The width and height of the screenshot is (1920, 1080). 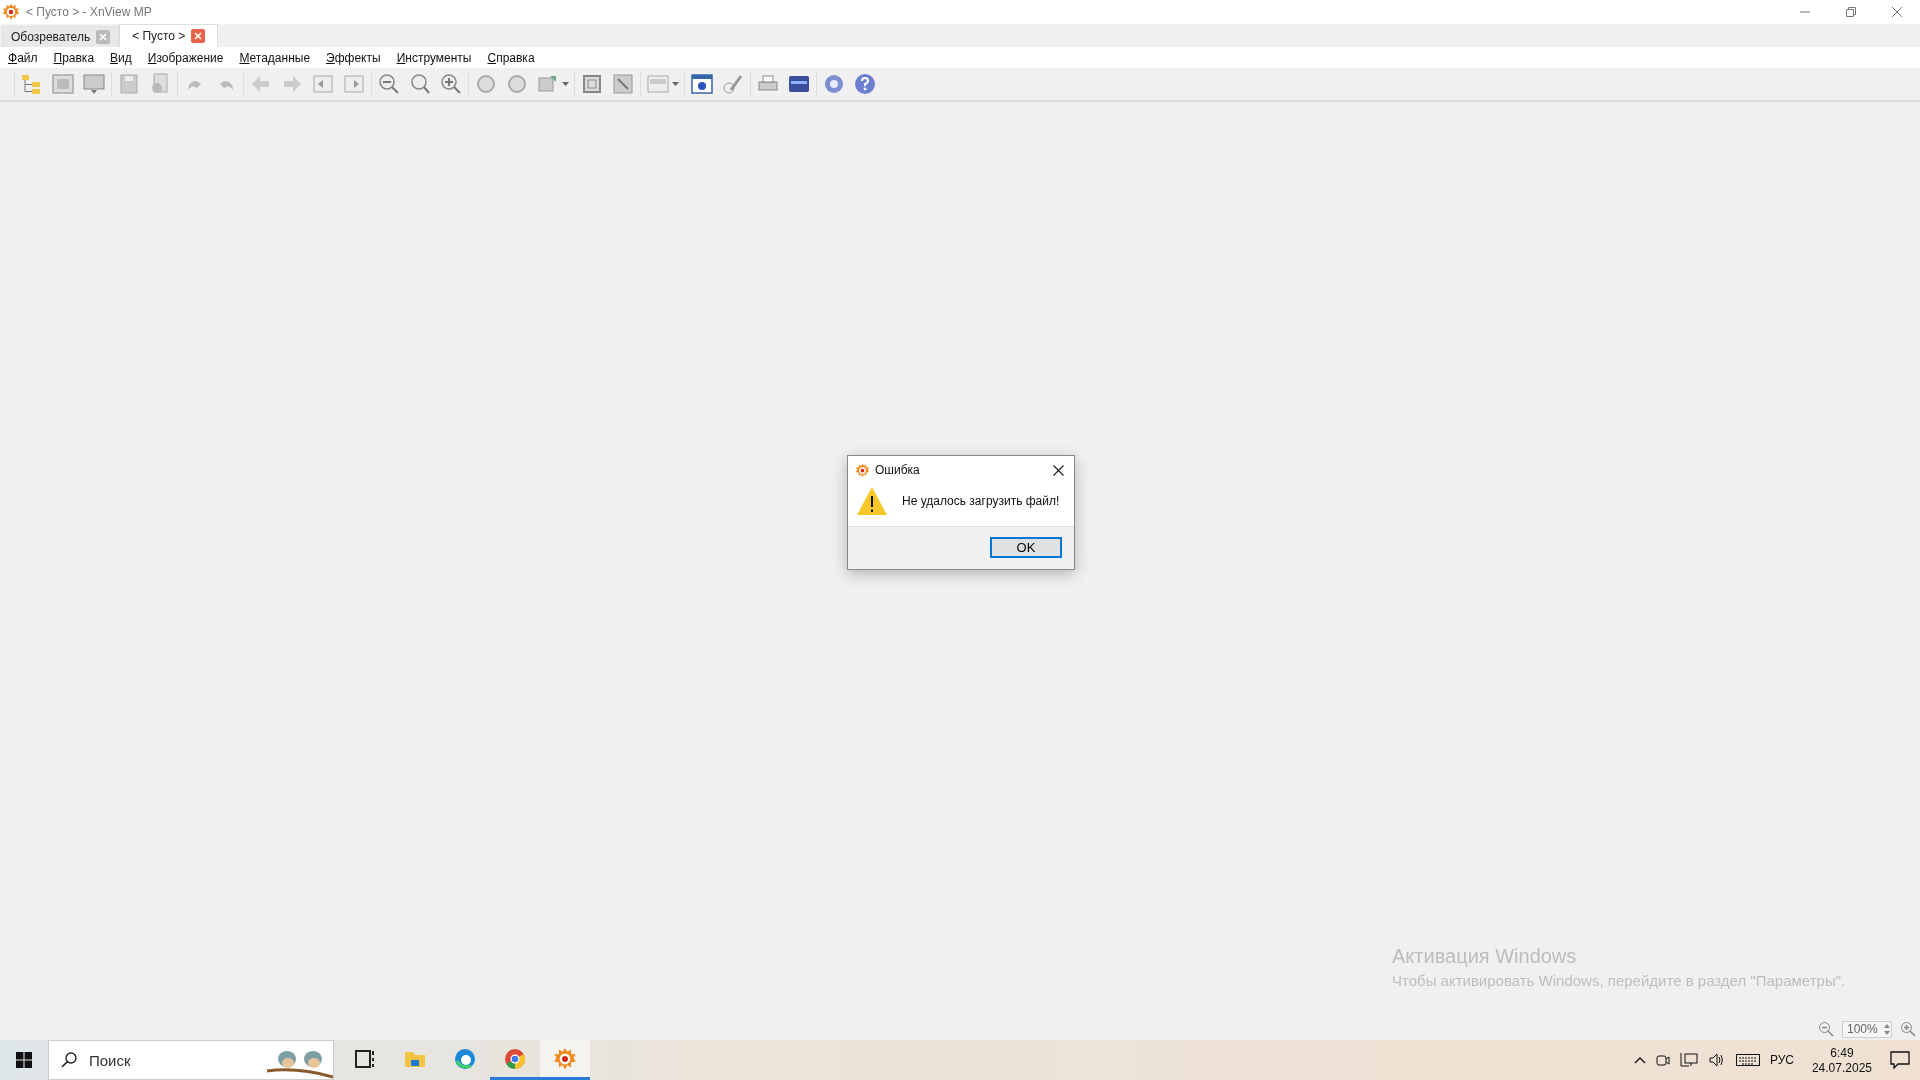 What do you see at coordinates (1781, 1060) in the screenshot?
I see `language-indicator: РУС` at bounding box center [1781, 1060].